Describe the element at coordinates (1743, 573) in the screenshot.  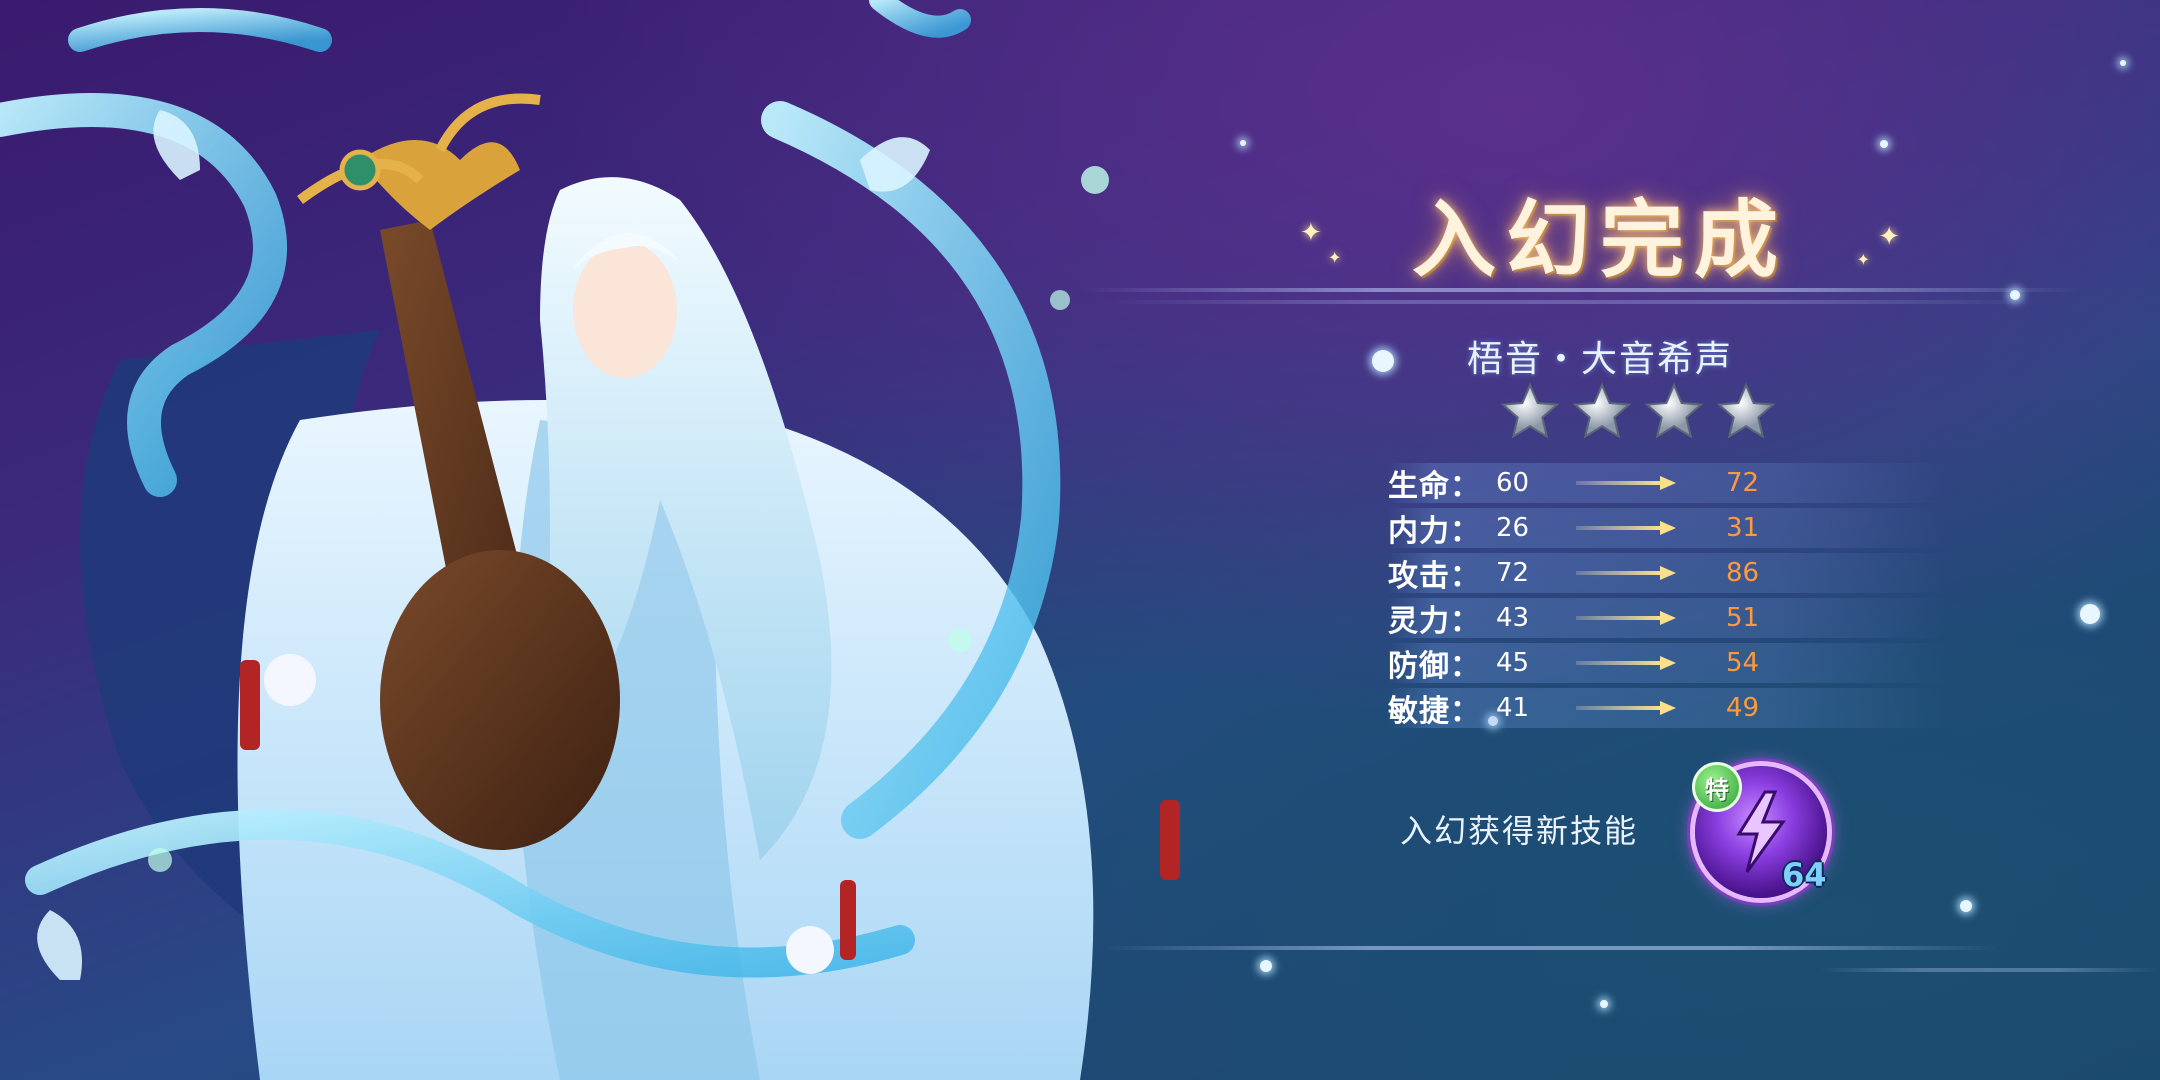
I see `stat-new-value: 86` at that location.